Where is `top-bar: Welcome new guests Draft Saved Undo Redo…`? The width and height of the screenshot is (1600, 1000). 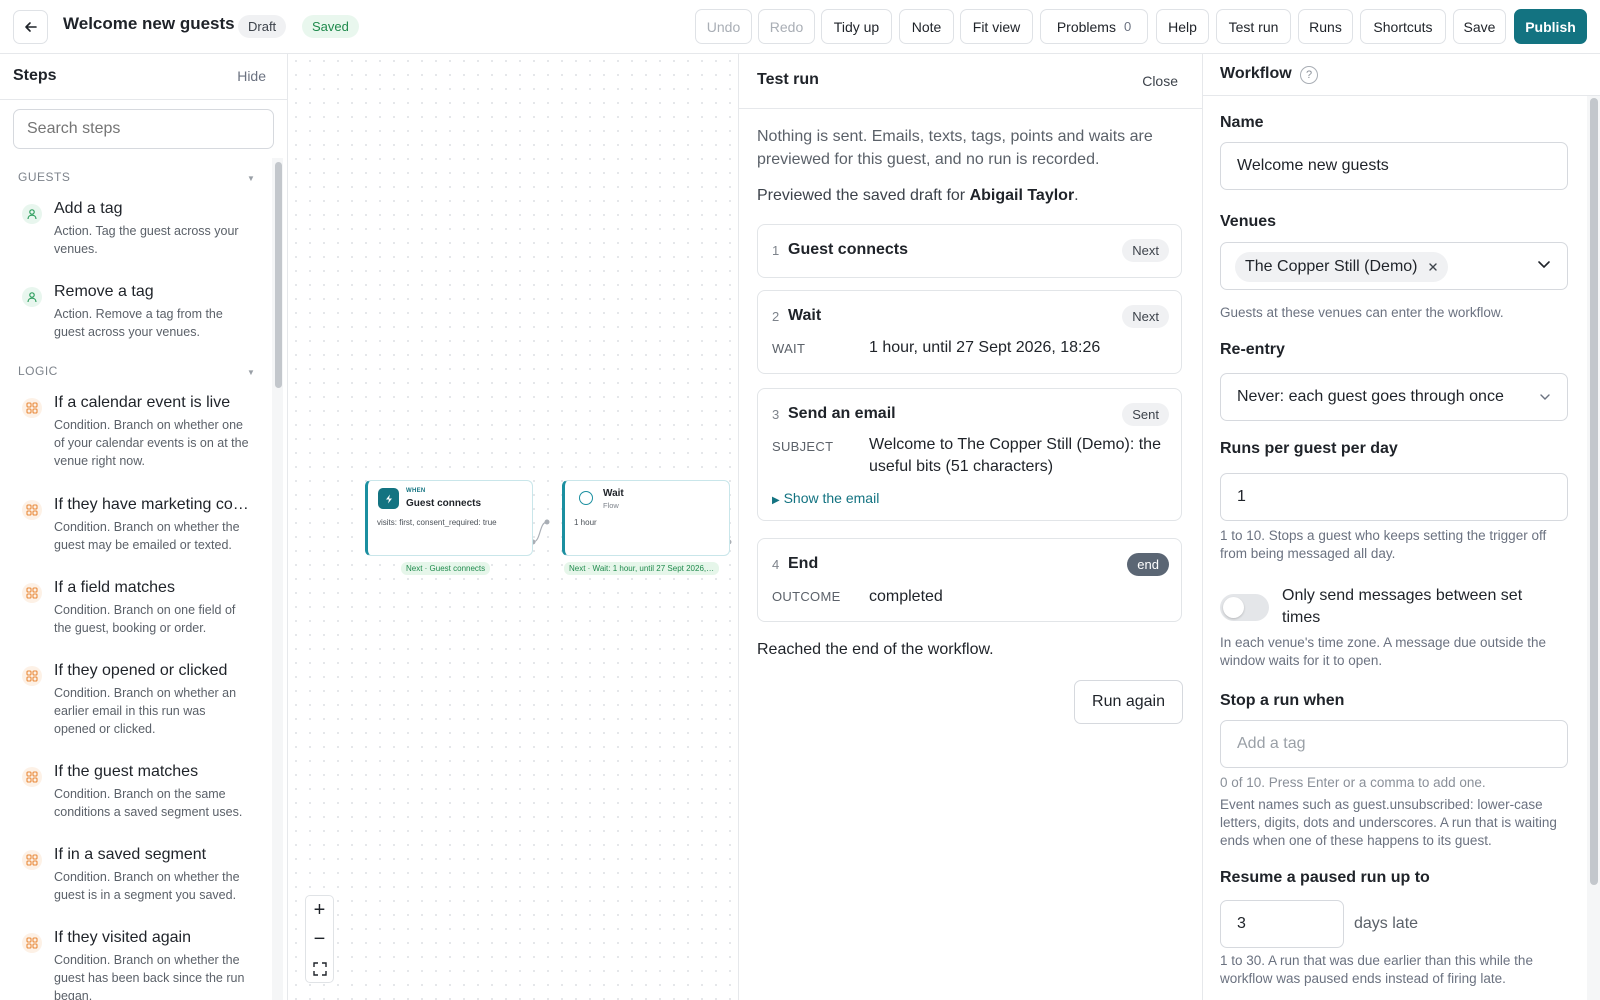 top-bar: Welcome new guests Draft Saved Undo Redo… is located at coordinates (800, 27).